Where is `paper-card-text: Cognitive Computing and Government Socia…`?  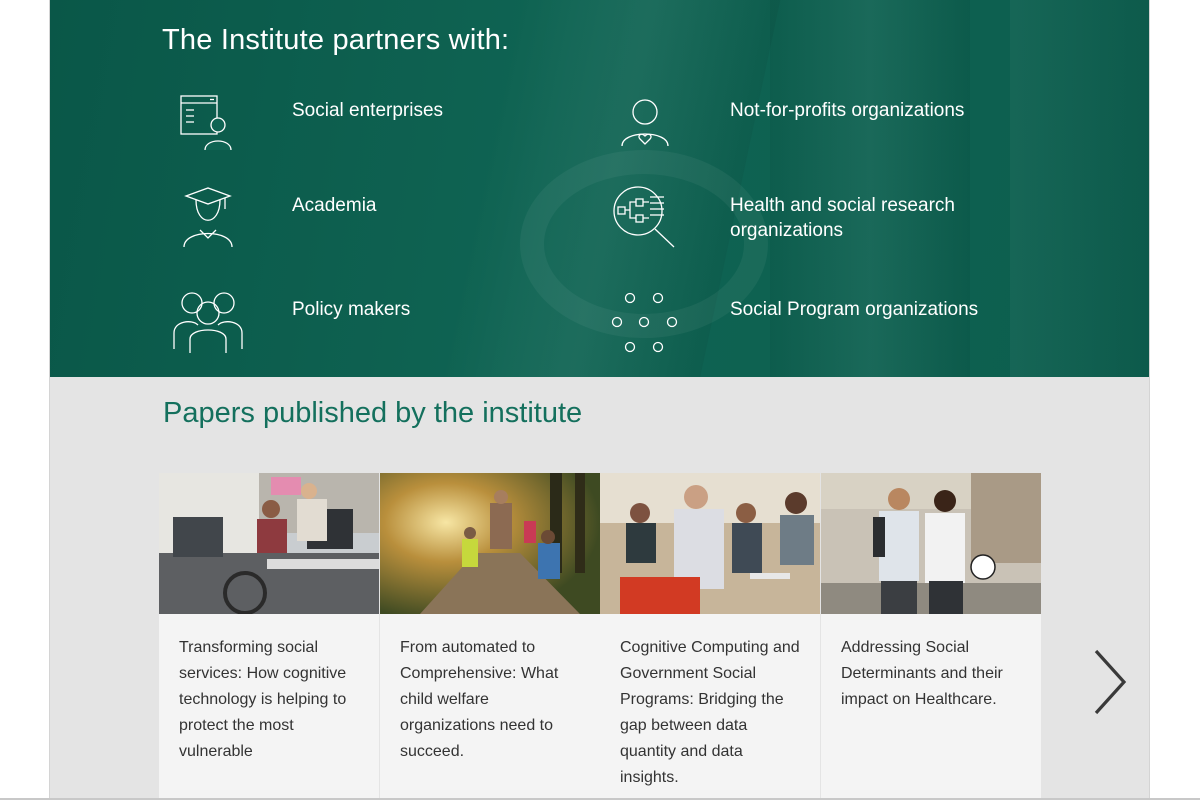
paper-card-text: Cognitive Computing and Government Socia… is located at coordinates (710, 712).